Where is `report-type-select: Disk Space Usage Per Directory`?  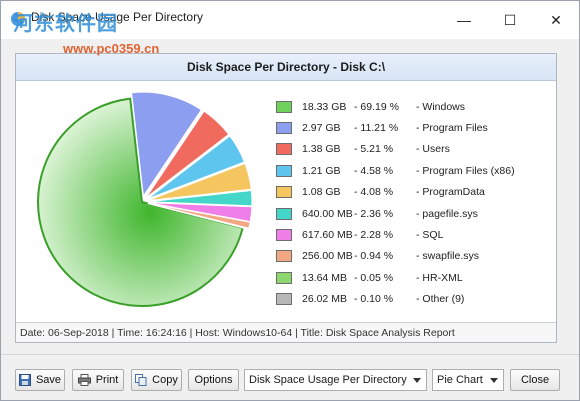 report-type-select: Disk Space Usage Per Directory is located at coordinates (335, 380).